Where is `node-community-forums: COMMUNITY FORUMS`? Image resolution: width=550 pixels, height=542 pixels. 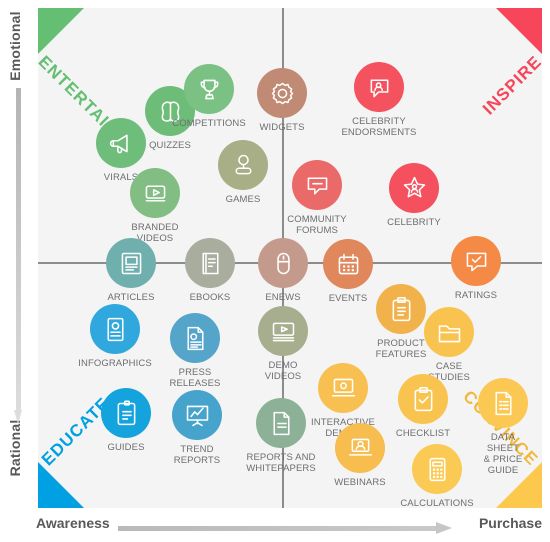 node-community-forums: COMMUNITY FORUMS is located at coordinates (317, 198).